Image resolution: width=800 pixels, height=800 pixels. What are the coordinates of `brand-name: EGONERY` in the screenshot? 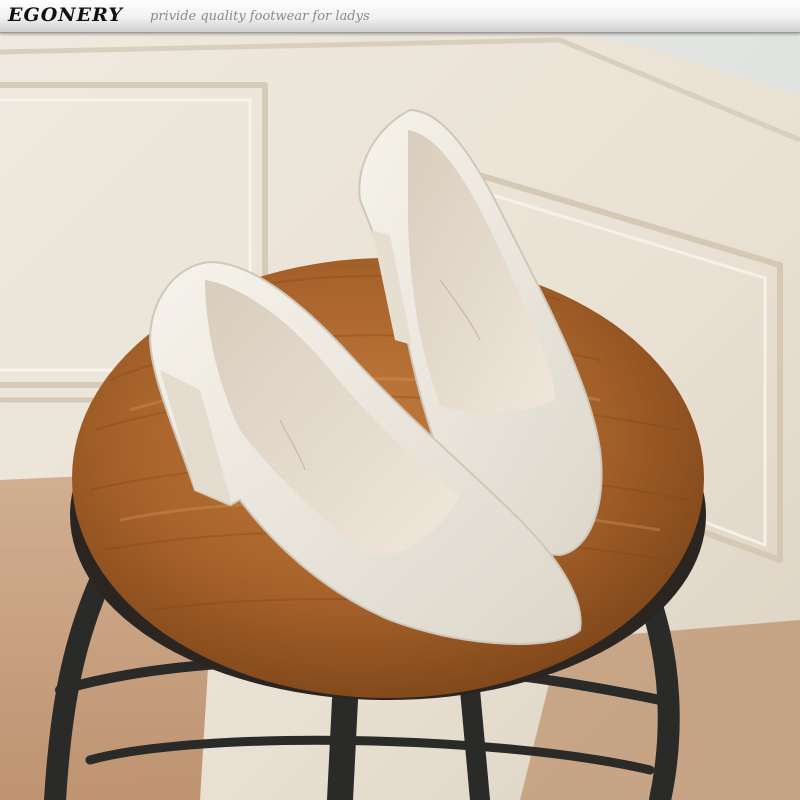 It's located at (65, 15).